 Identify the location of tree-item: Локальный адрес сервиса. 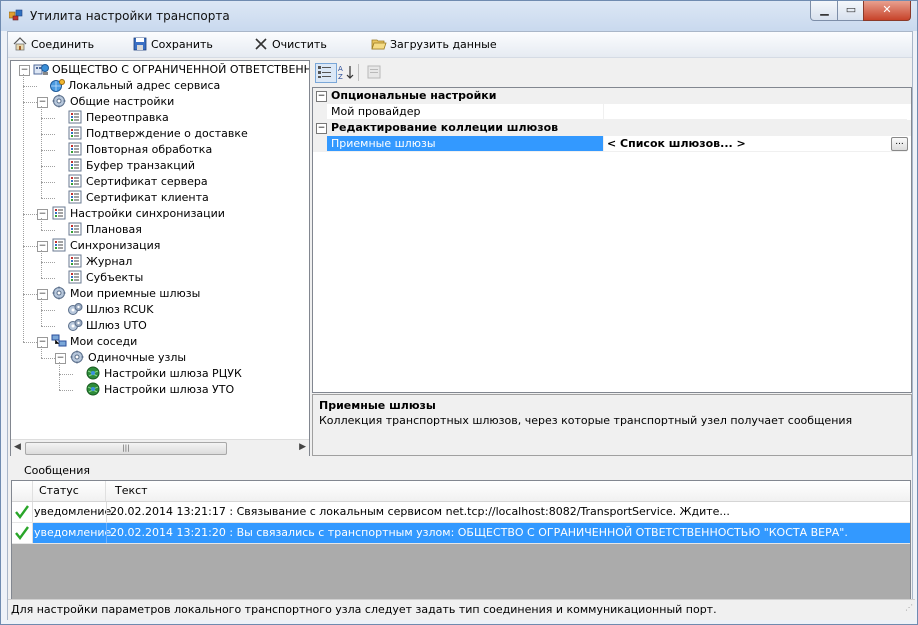
(128, 86).